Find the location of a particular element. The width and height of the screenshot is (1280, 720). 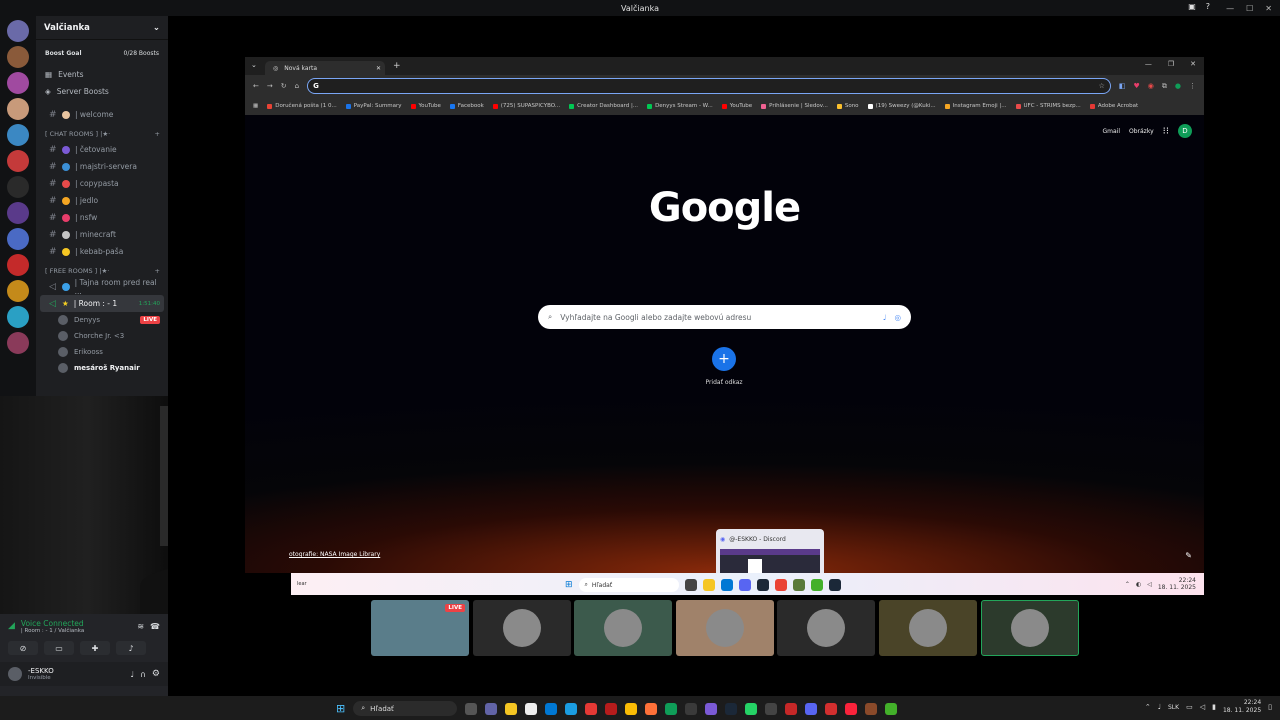

noise-suppression-icon: ≋ is located at coordinates (140, 626).